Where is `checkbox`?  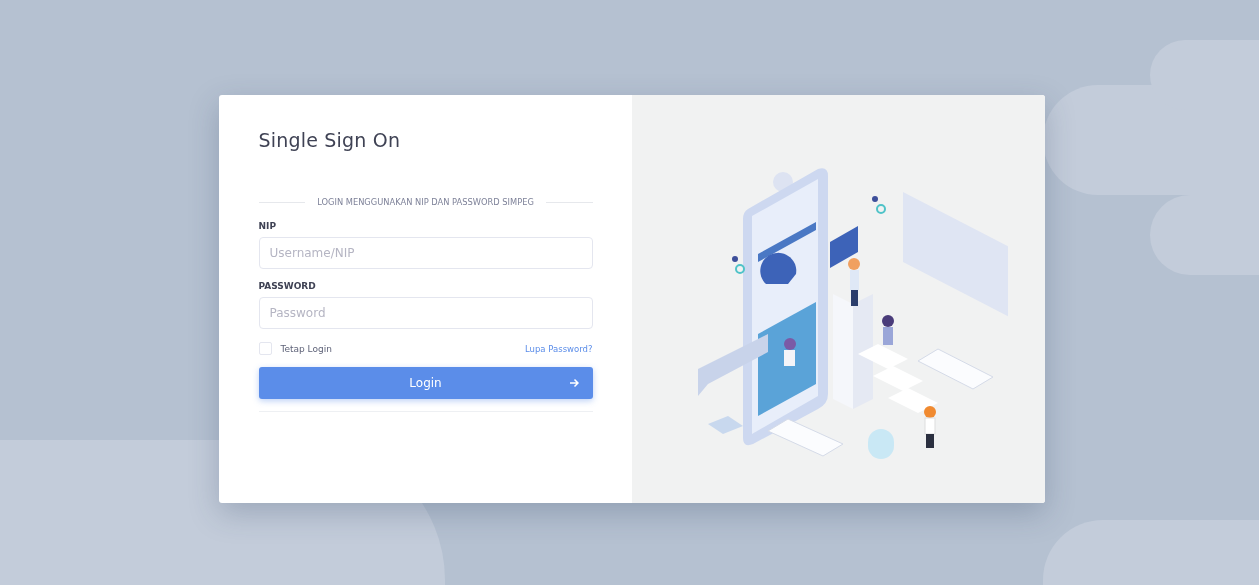
checkbox is located at coordinates (265, 348).